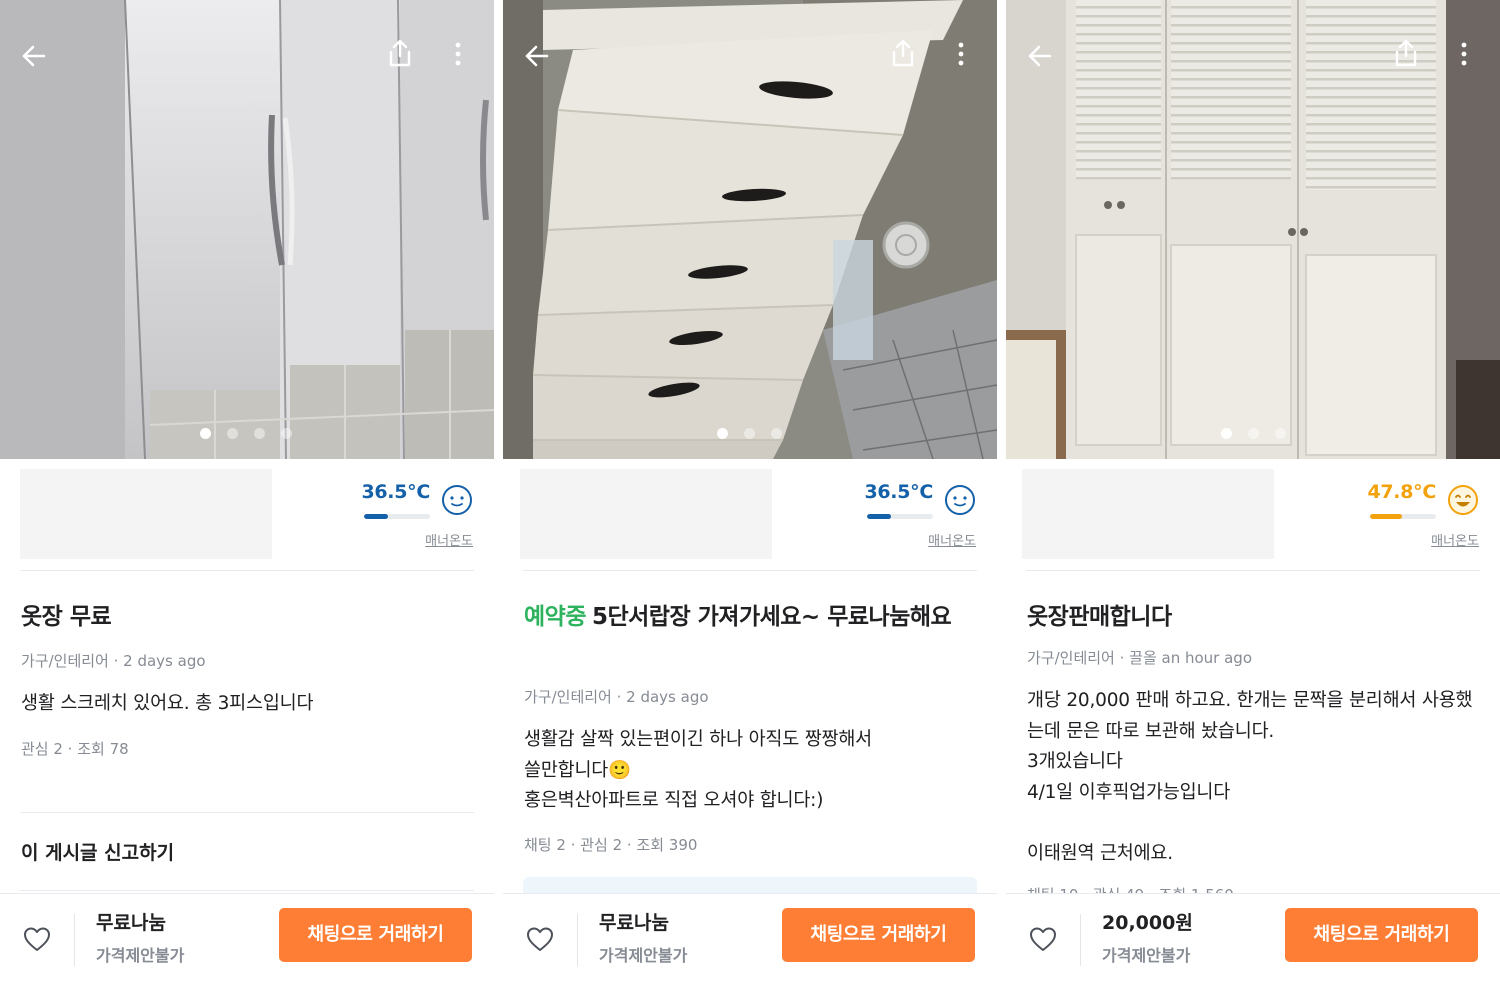 The height and width of the screenshot is (1000, 1500). Describe the element at coordinates (245, 617) in the screenshot. I see `post-title: 옷장 무료` at that location.